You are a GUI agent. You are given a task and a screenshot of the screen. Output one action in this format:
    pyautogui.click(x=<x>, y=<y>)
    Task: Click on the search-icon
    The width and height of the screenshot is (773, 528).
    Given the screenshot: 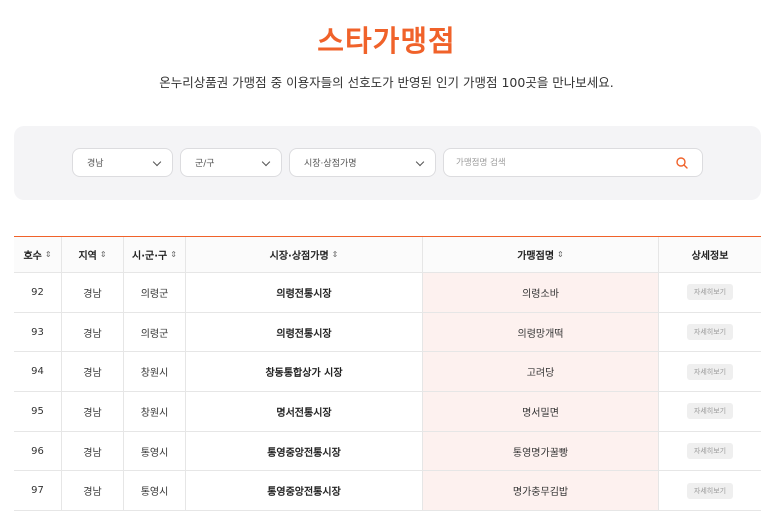 What is the action you would take?
    pyautogui.click(x=682, y=163)
    